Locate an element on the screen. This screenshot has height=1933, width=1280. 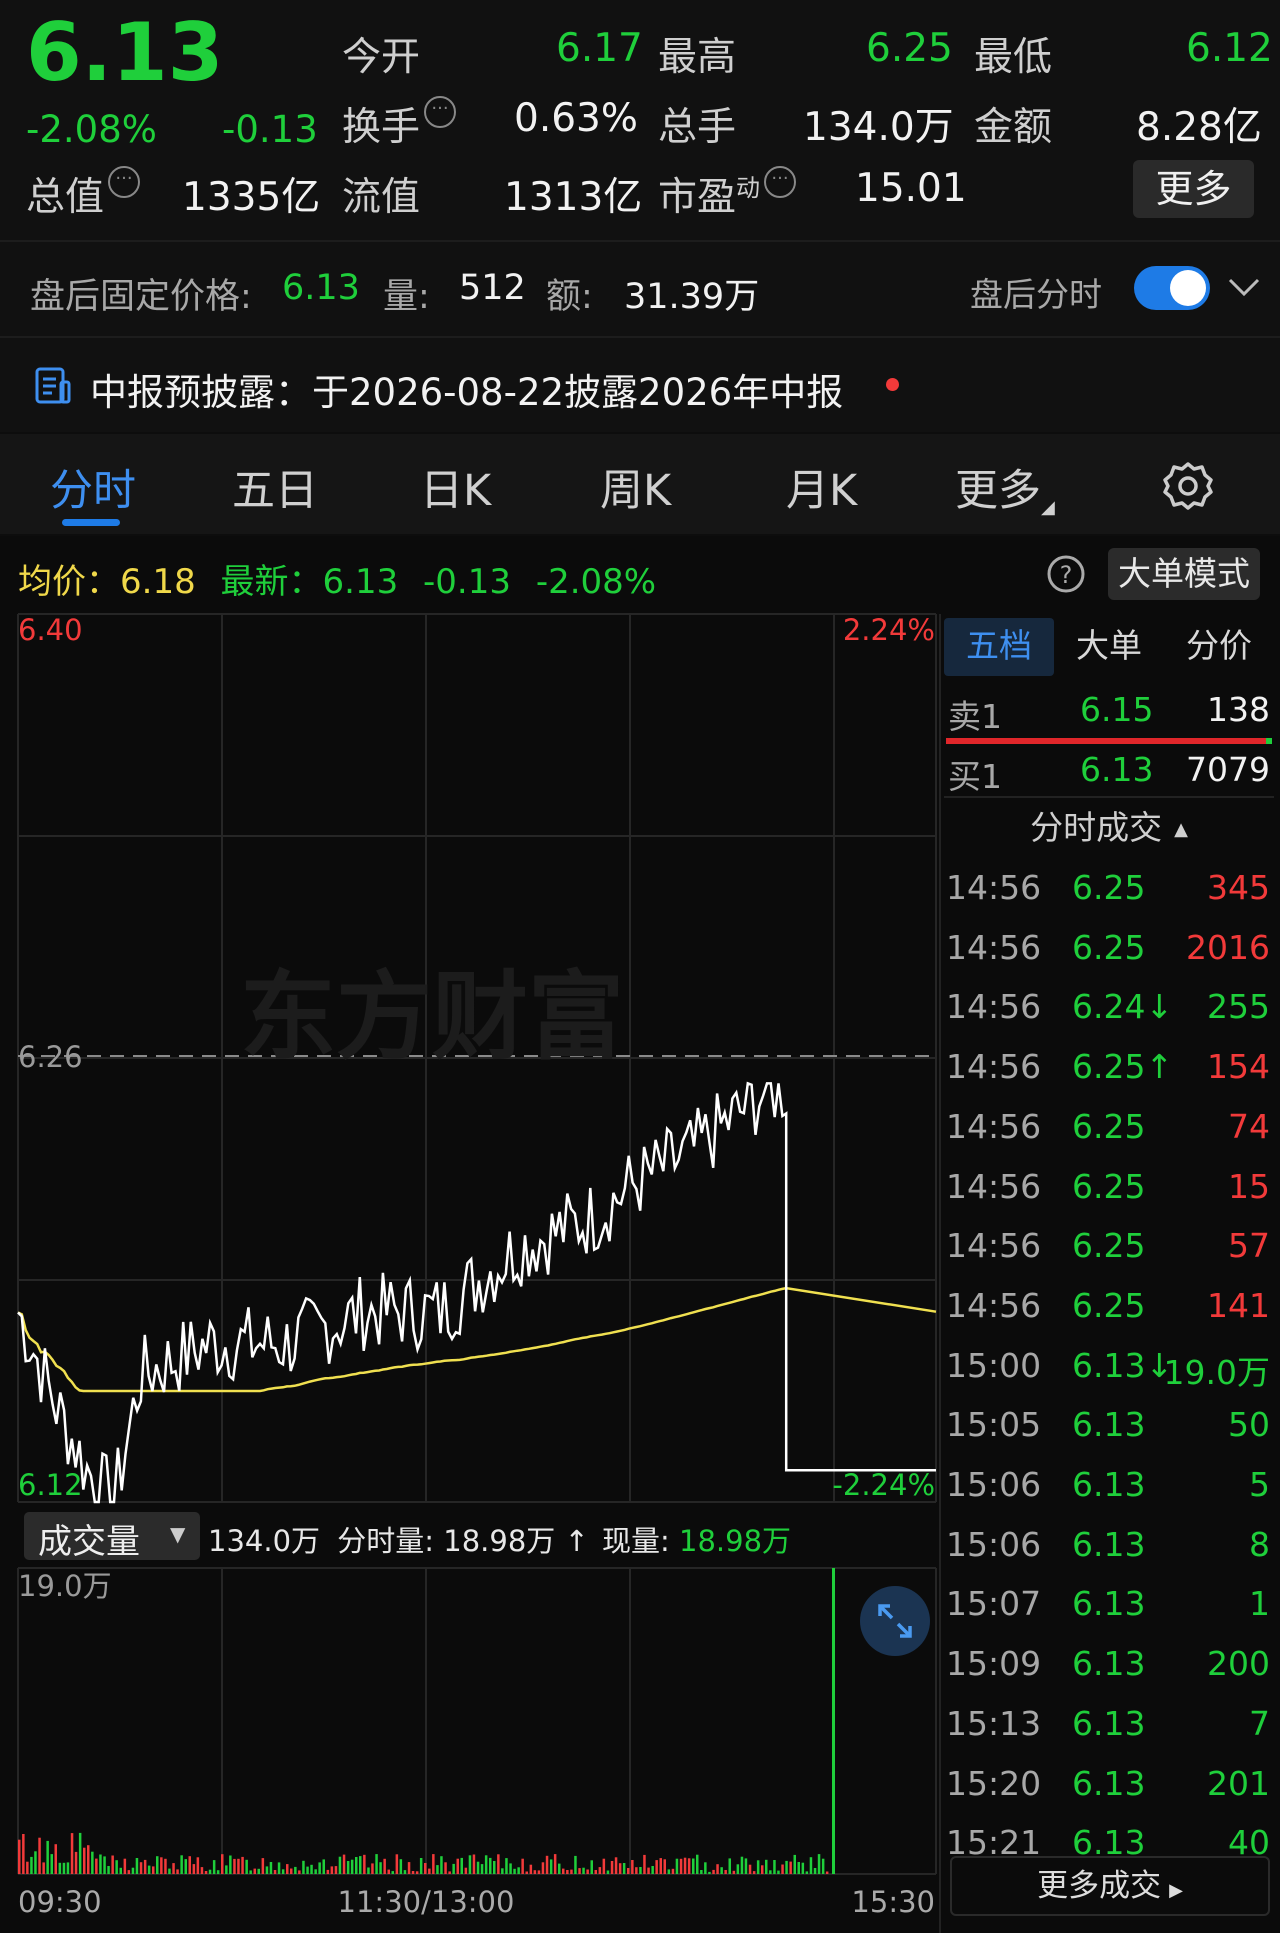
chevron-down-icon is located at coordinates (1244, 288).